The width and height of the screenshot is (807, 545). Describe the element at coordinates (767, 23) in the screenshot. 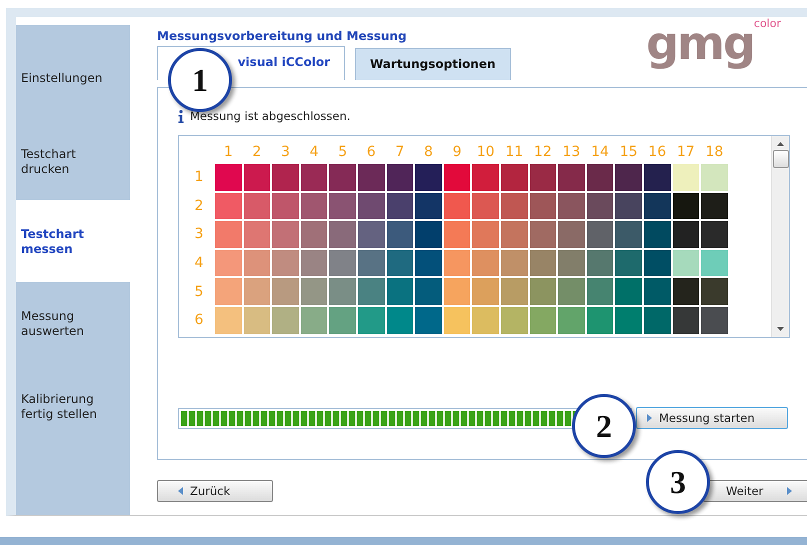

I see `logo-superscript: color` at that location.